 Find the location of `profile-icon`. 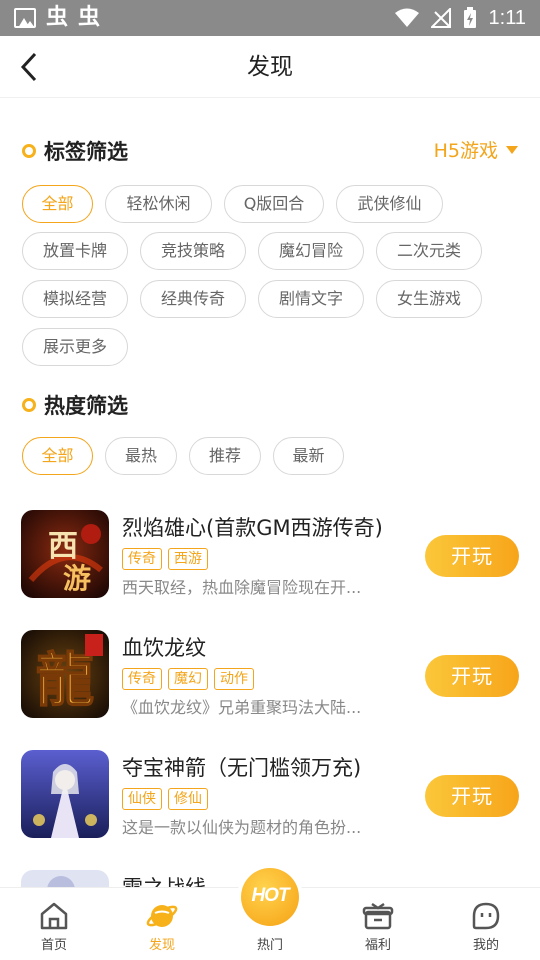

profile-icon is located at coordinates (486, 916).